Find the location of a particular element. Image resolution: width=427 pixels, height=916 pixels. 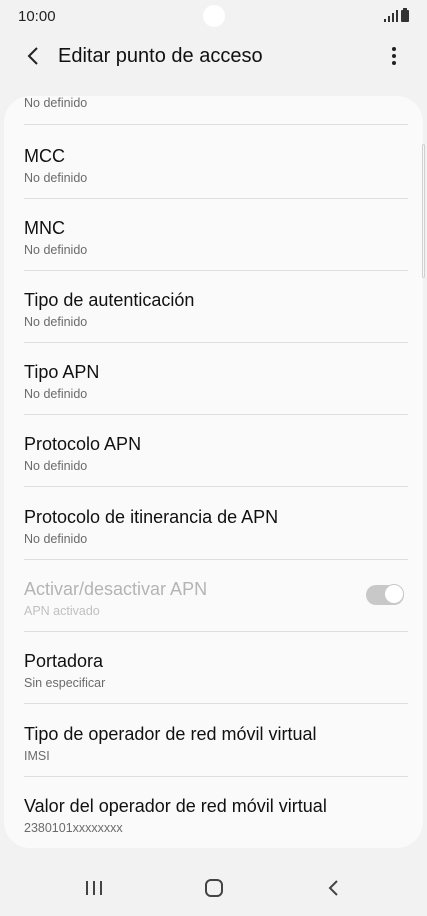

item-subtitle: Sin especificar is located at coordinates (65, 683).